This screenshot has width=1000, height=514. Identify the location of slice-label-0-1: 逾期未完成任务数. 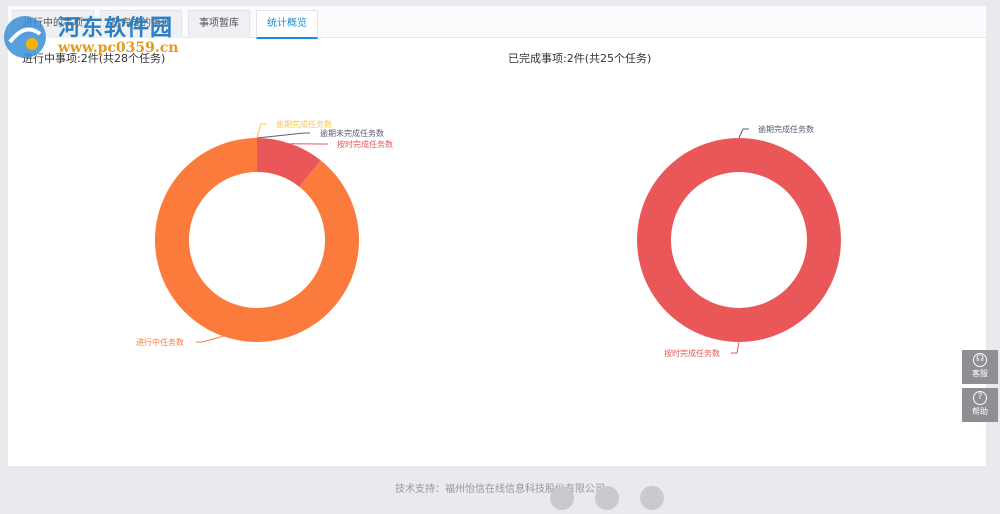
(352, 133).